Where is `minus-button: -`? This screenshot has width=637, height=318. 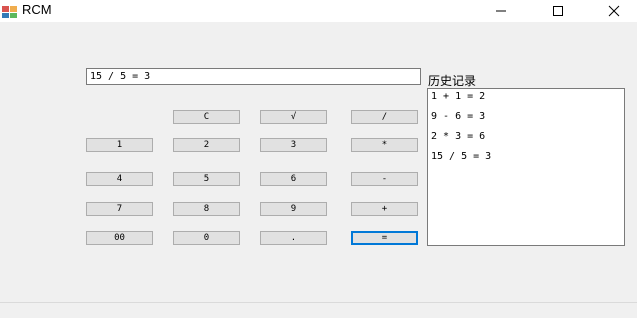 minus-button: - is located at coordinates (384, 179).